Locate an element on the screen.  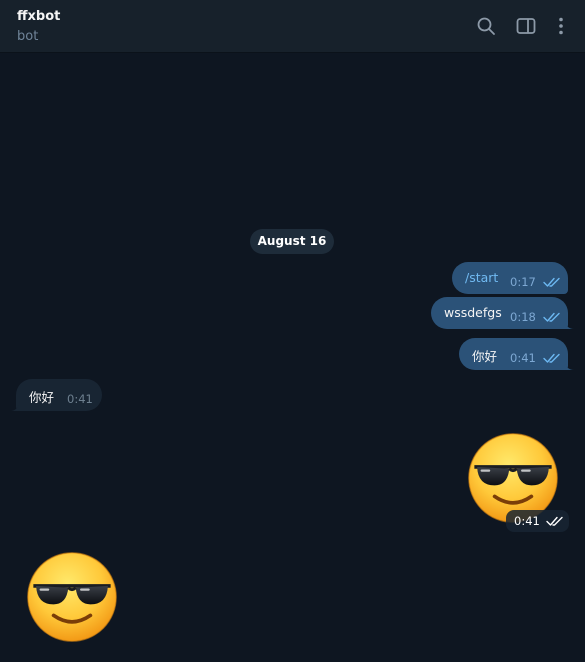
chat-title: ffxbot is located at coordinates (38, 16).